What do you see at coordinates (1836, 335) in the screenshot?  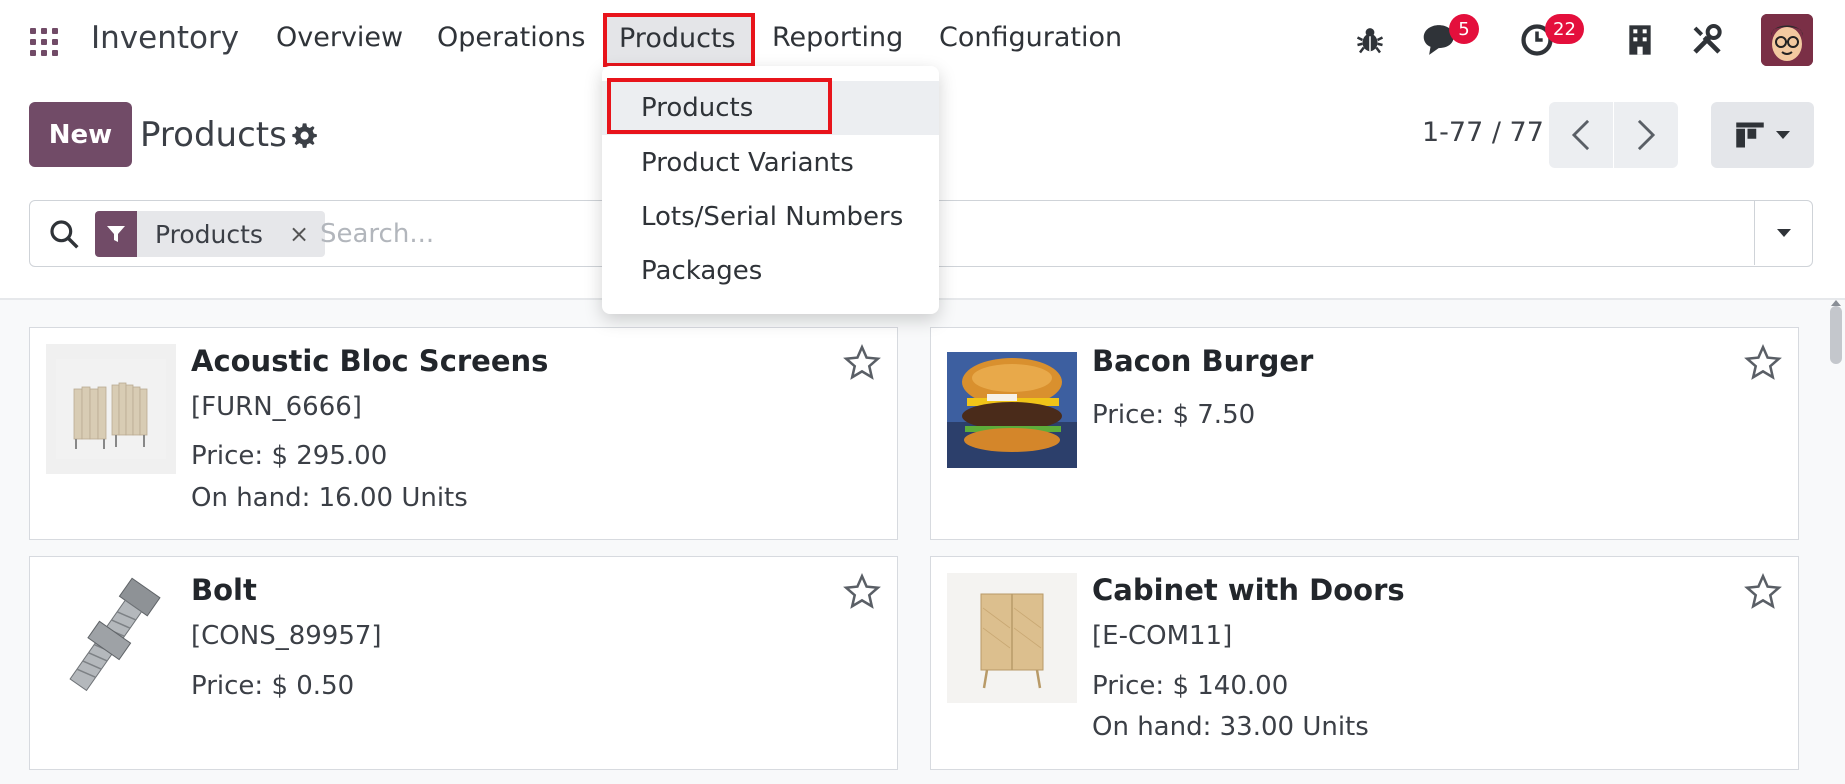 I see `scrollbar-thumb` at bounding box center [1836, 335].